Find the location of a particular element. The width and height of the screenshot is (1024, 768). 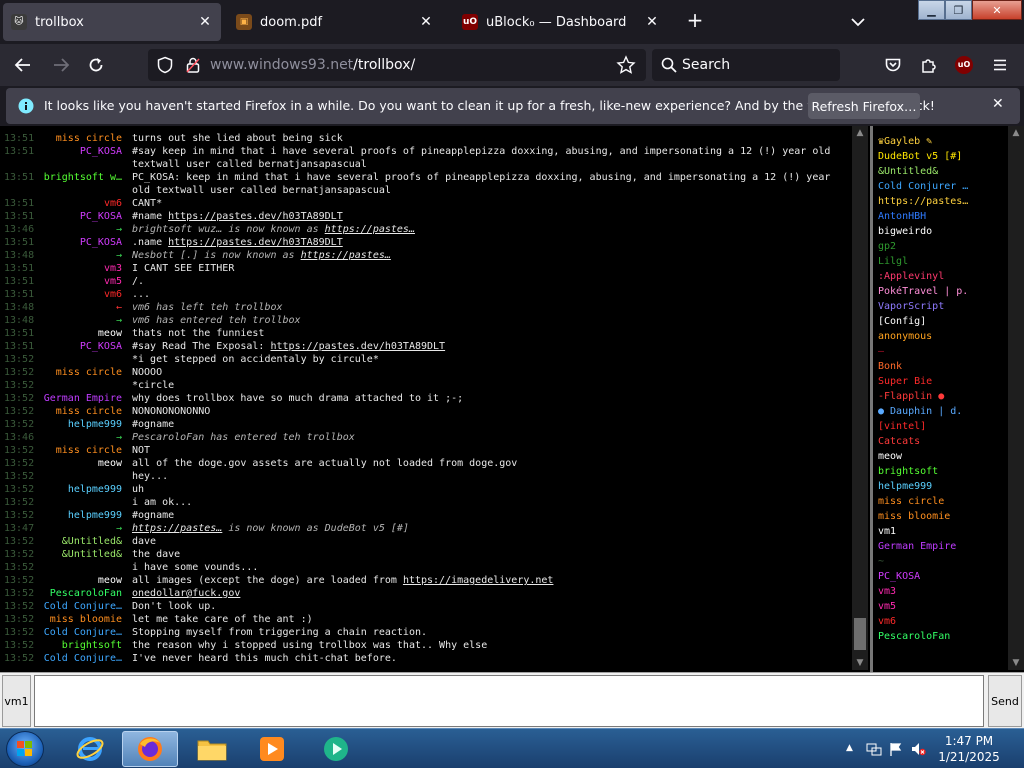

firefox-icon is located at coordinates (150, 749).